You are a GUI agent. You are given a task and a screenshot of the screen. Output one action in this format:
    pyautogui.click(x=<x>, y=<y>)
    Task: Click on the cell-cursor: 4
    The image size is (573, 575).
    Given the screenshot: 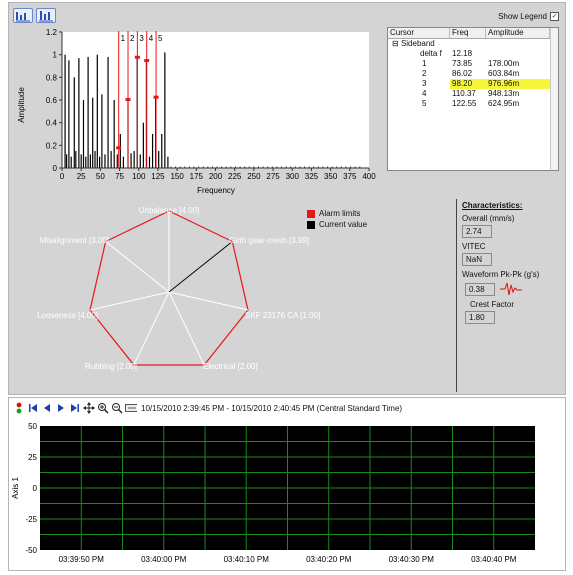 What is the action you would take?
    pyautogui.click(x=424, y=93)
    